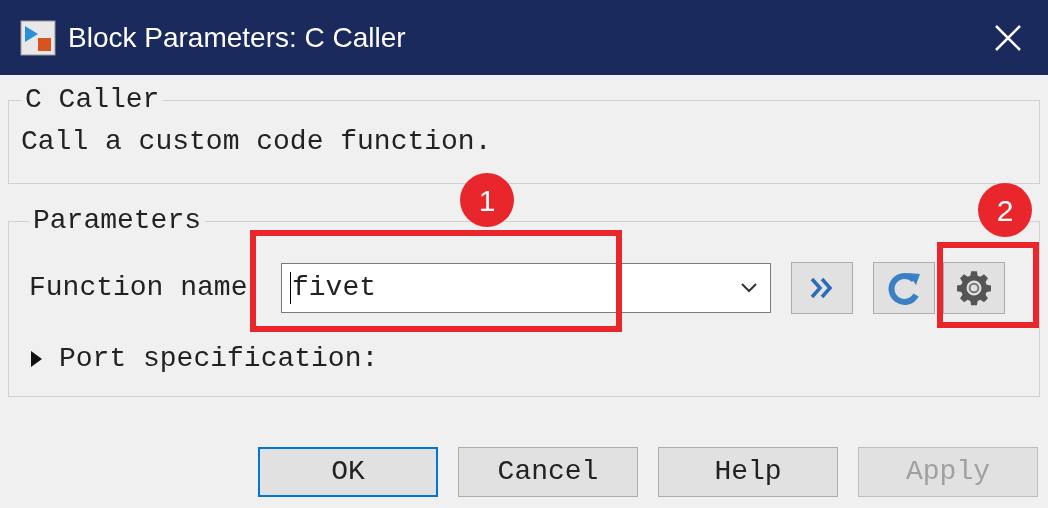 This screenshot has width=1048, height=508. What do you see at coordinates (92, 100) in the screenshot?
I see `group-title: C Caller` at bounding box center [92, 100].